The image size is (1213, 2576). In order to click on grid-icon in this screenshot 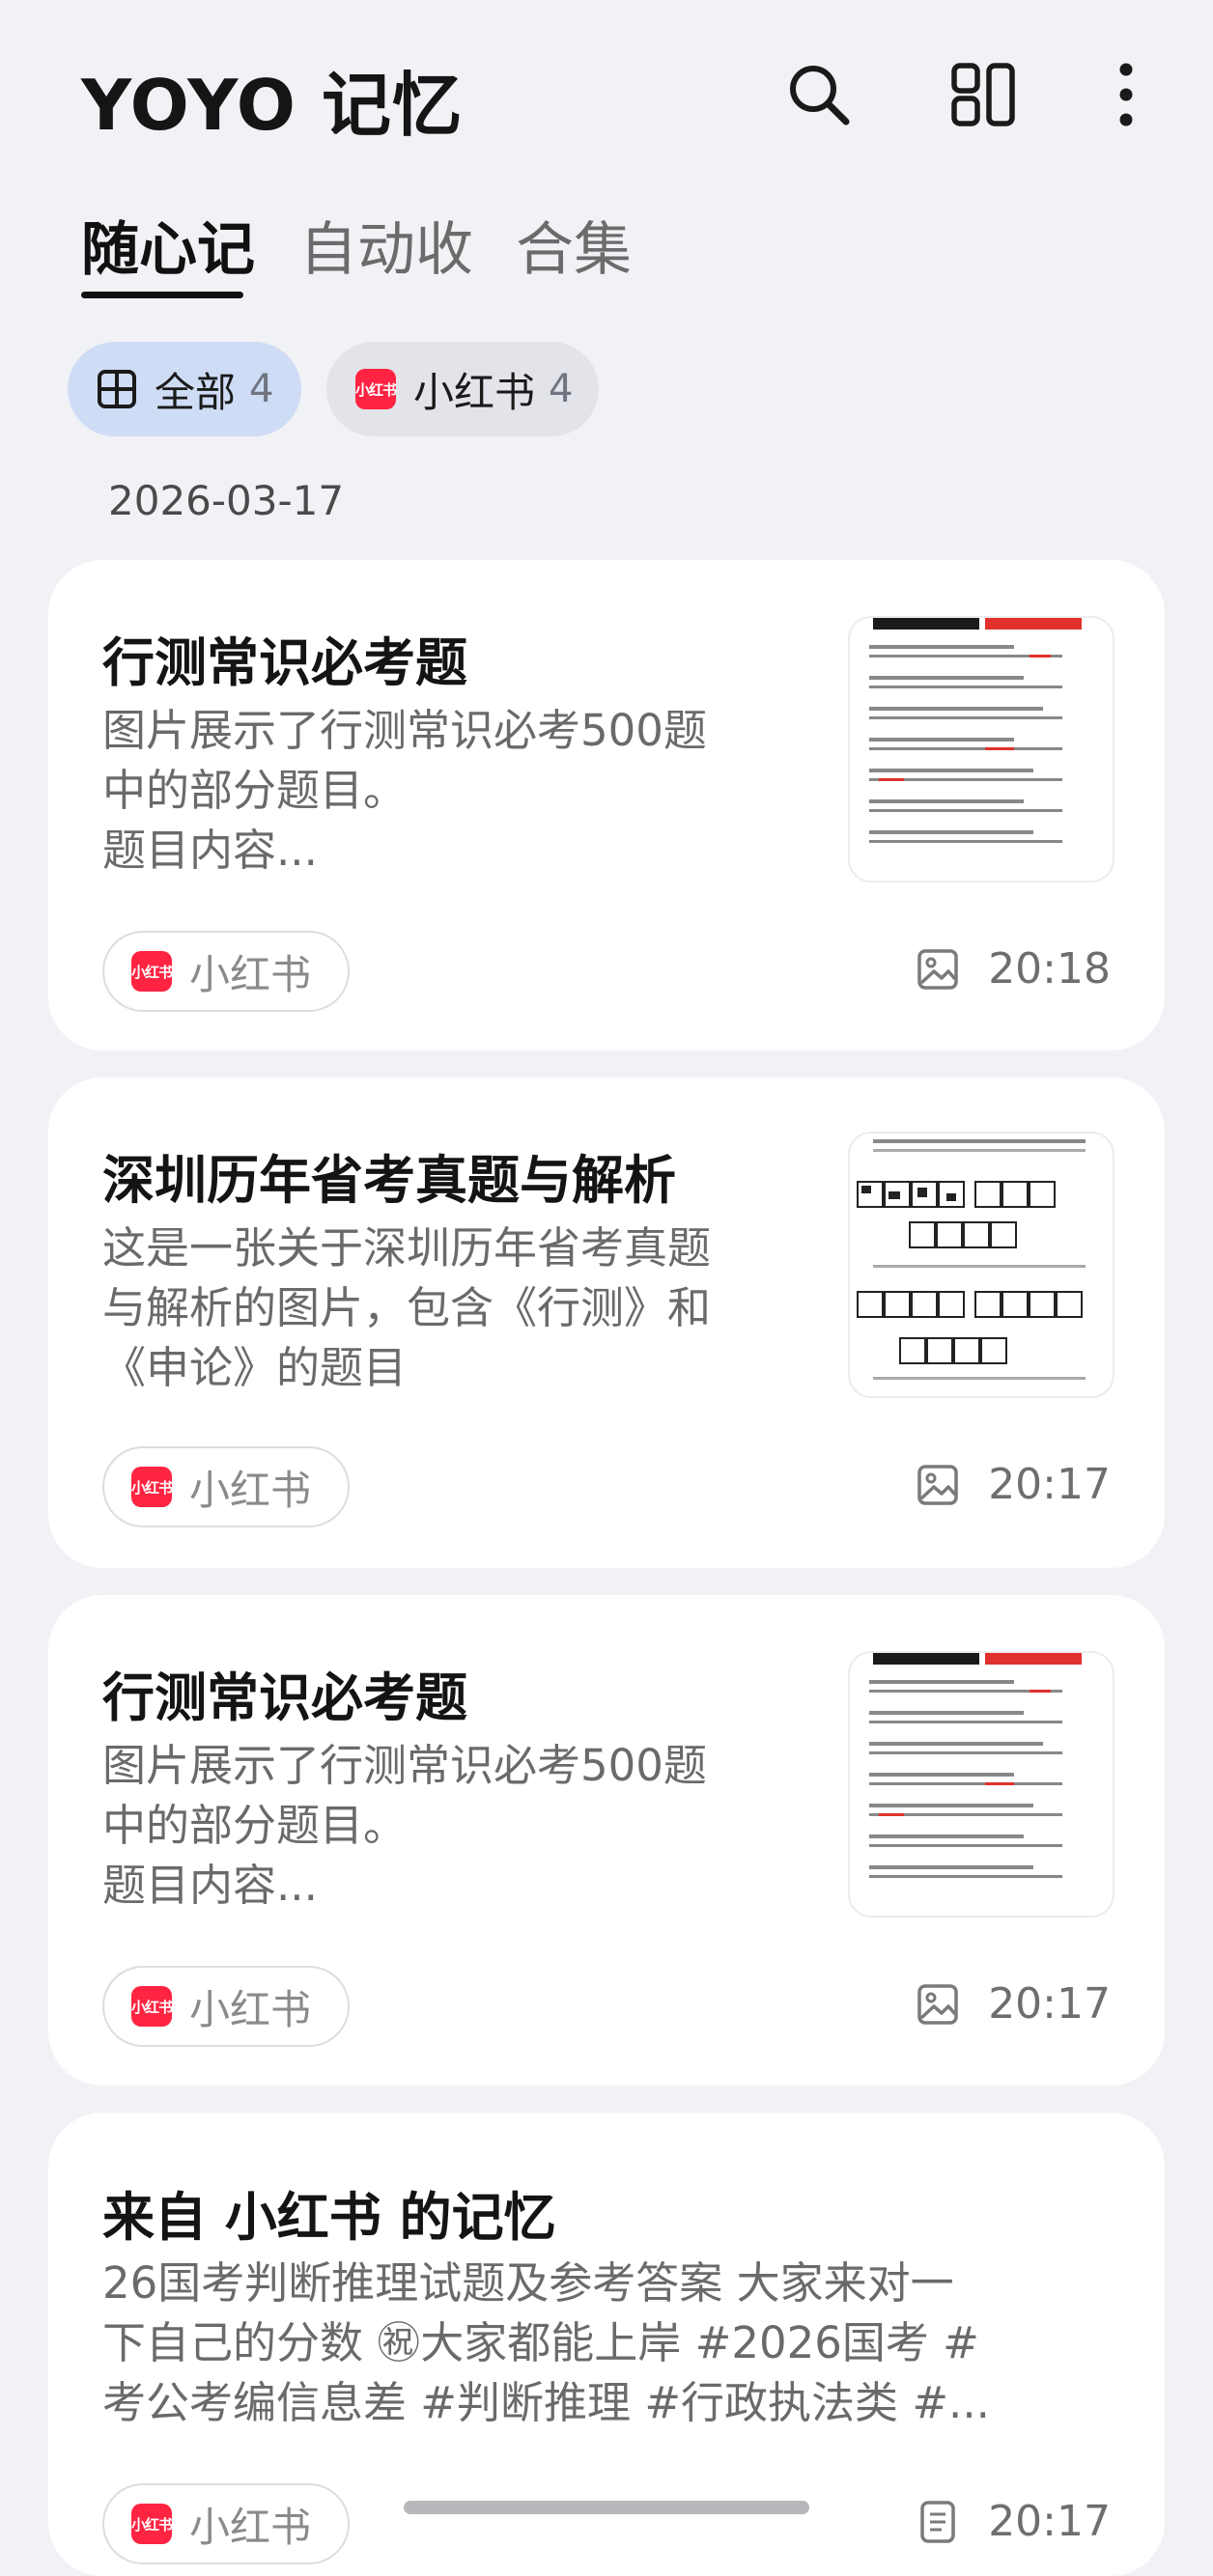, I will do `click(117, 389)`.